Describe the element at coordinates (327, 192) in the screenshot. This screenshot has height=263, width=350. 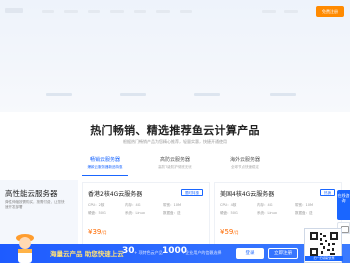
I see `card-badge: 热销` at that location.